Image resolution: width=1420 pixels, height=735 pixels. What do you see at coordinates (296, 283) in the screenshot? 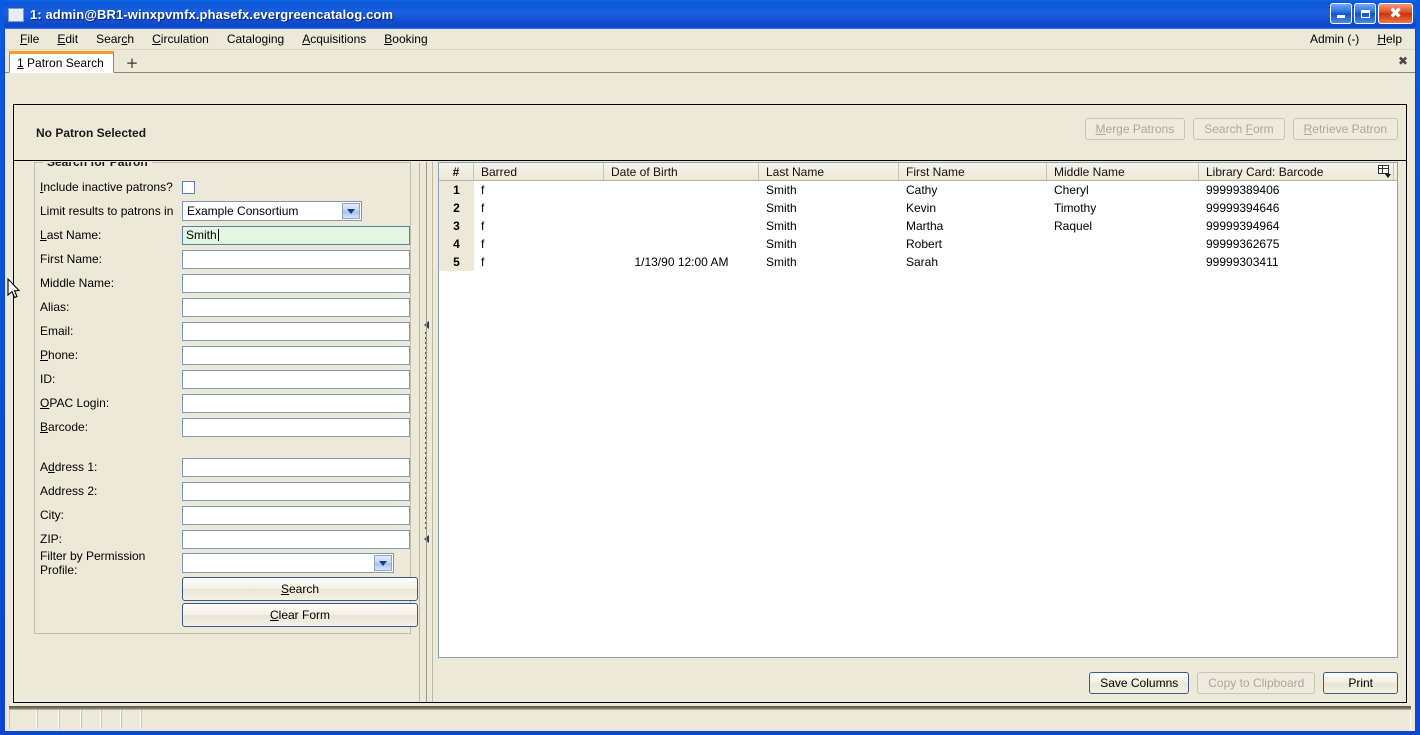
I see `middle-name-input` at bounding box center [296, 283].